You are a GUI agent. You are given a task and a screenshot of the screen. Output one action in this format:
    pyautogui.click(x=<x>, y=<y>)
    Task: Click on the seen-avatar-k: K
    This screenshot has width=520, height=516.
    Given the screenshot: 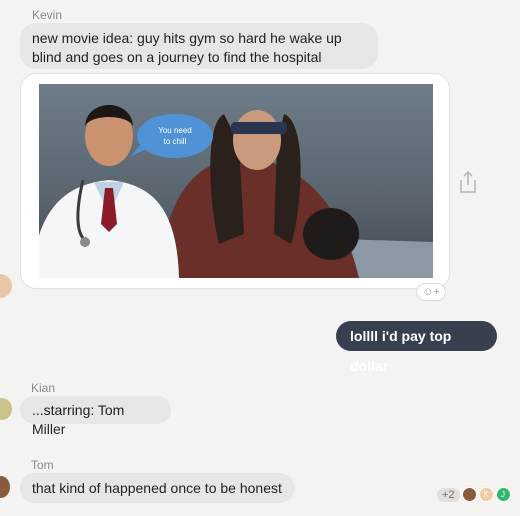 What is the action you would take?
    pyautogui.click(x=486, y=494)
    